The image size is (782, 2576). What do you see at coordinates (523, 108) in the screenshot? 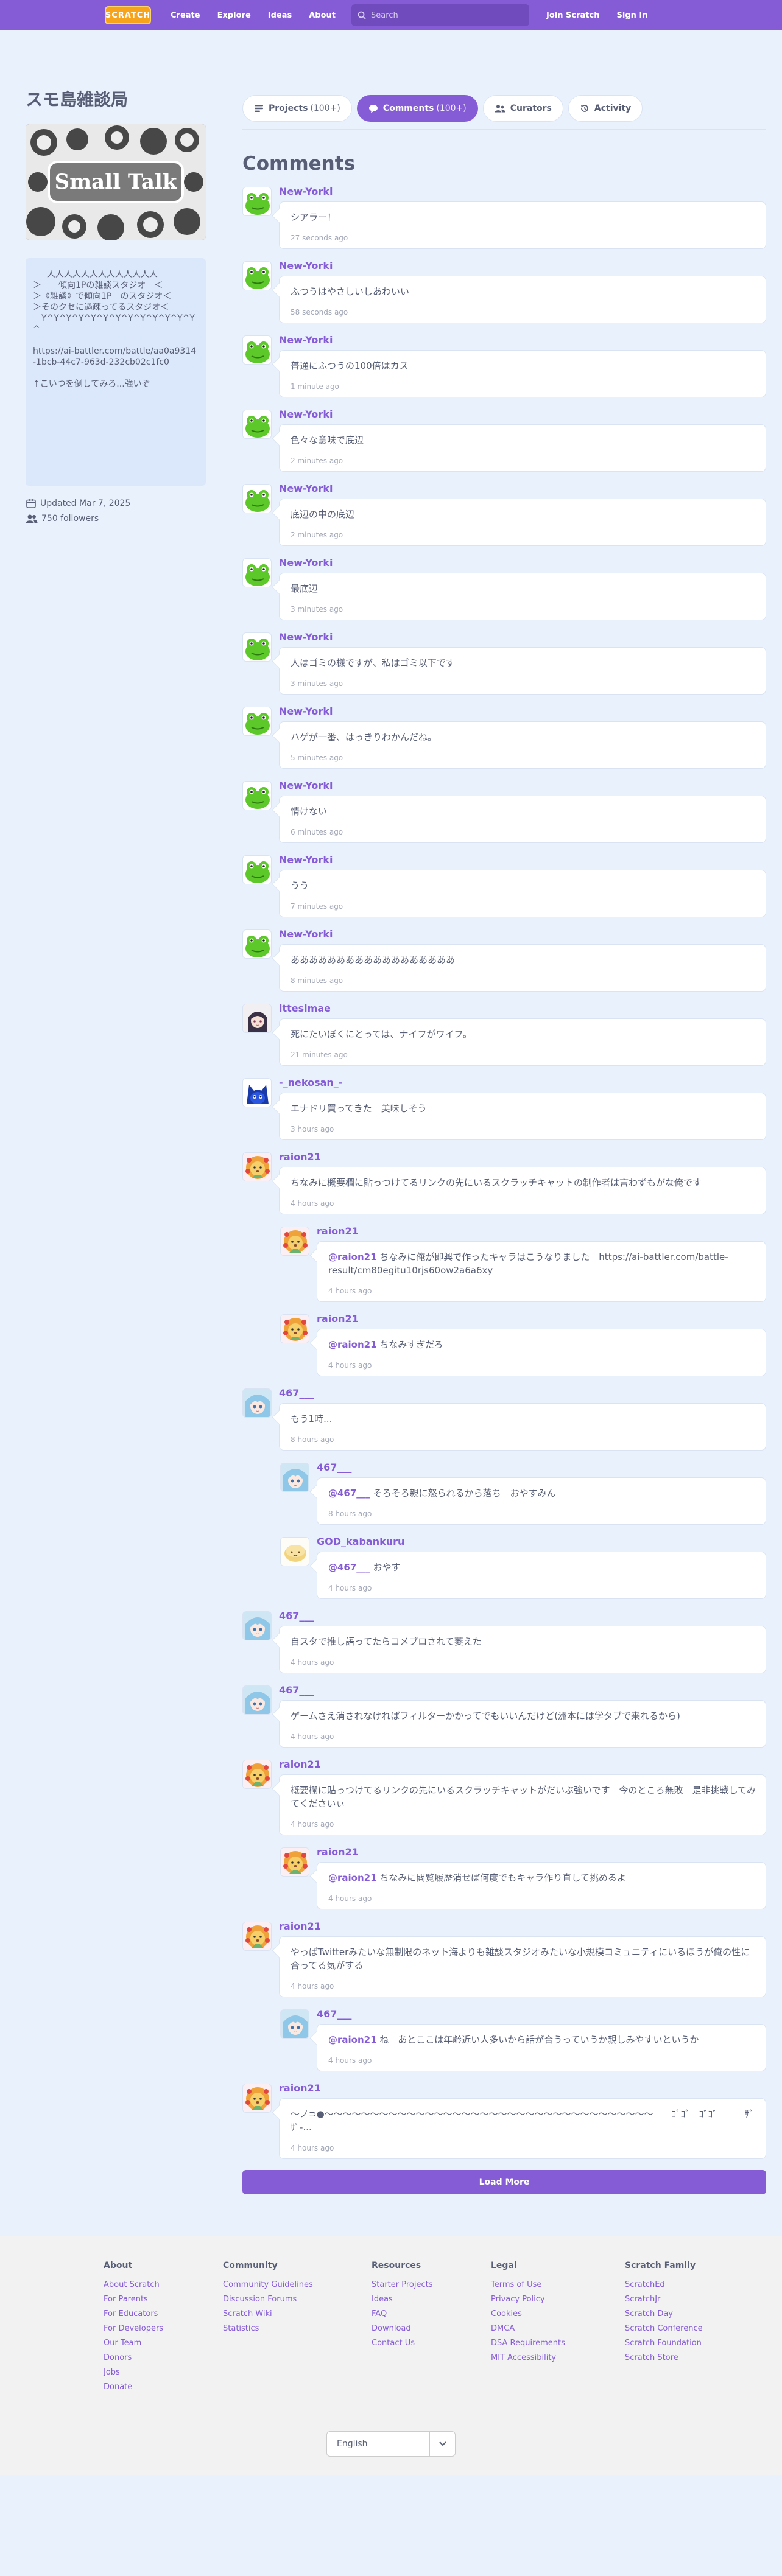
I see `tab-curators: Curators` at bounding box center [523, 108].